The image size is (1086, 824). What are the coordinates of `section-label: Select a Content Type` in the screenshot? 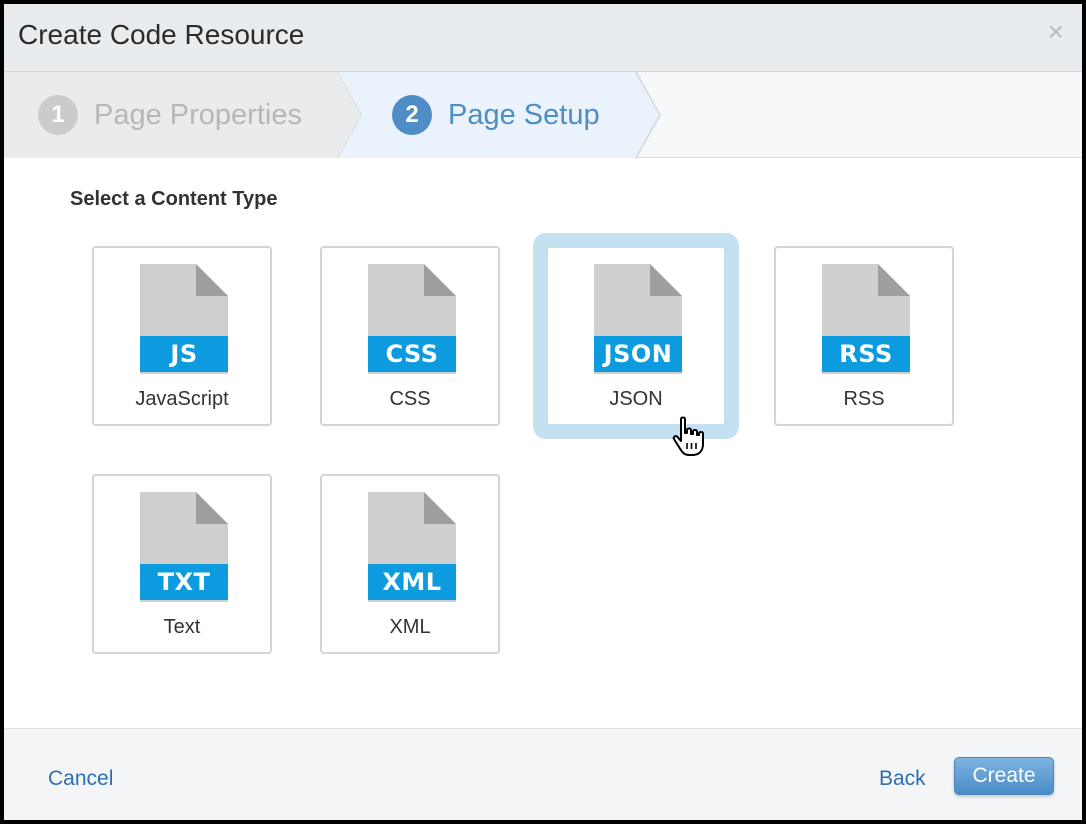 It's located at (174, 199).